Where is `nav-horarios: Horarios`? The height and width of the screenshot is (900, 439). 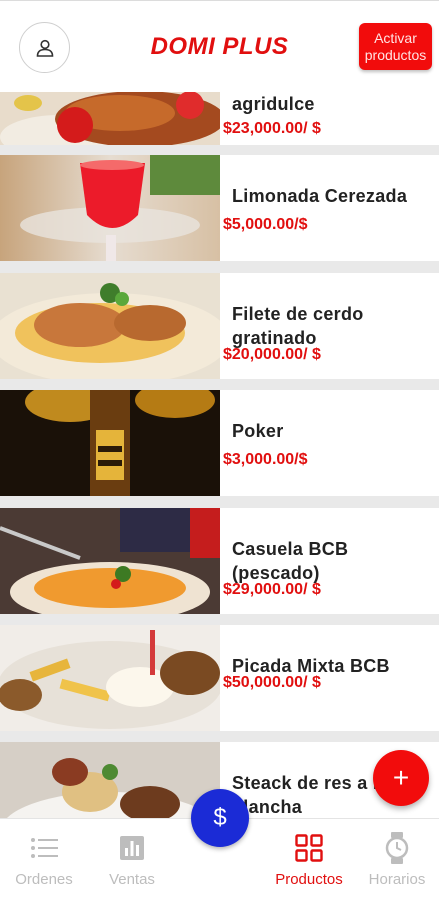 nav-horarios: Horarios is located at coordinates (397, 859).